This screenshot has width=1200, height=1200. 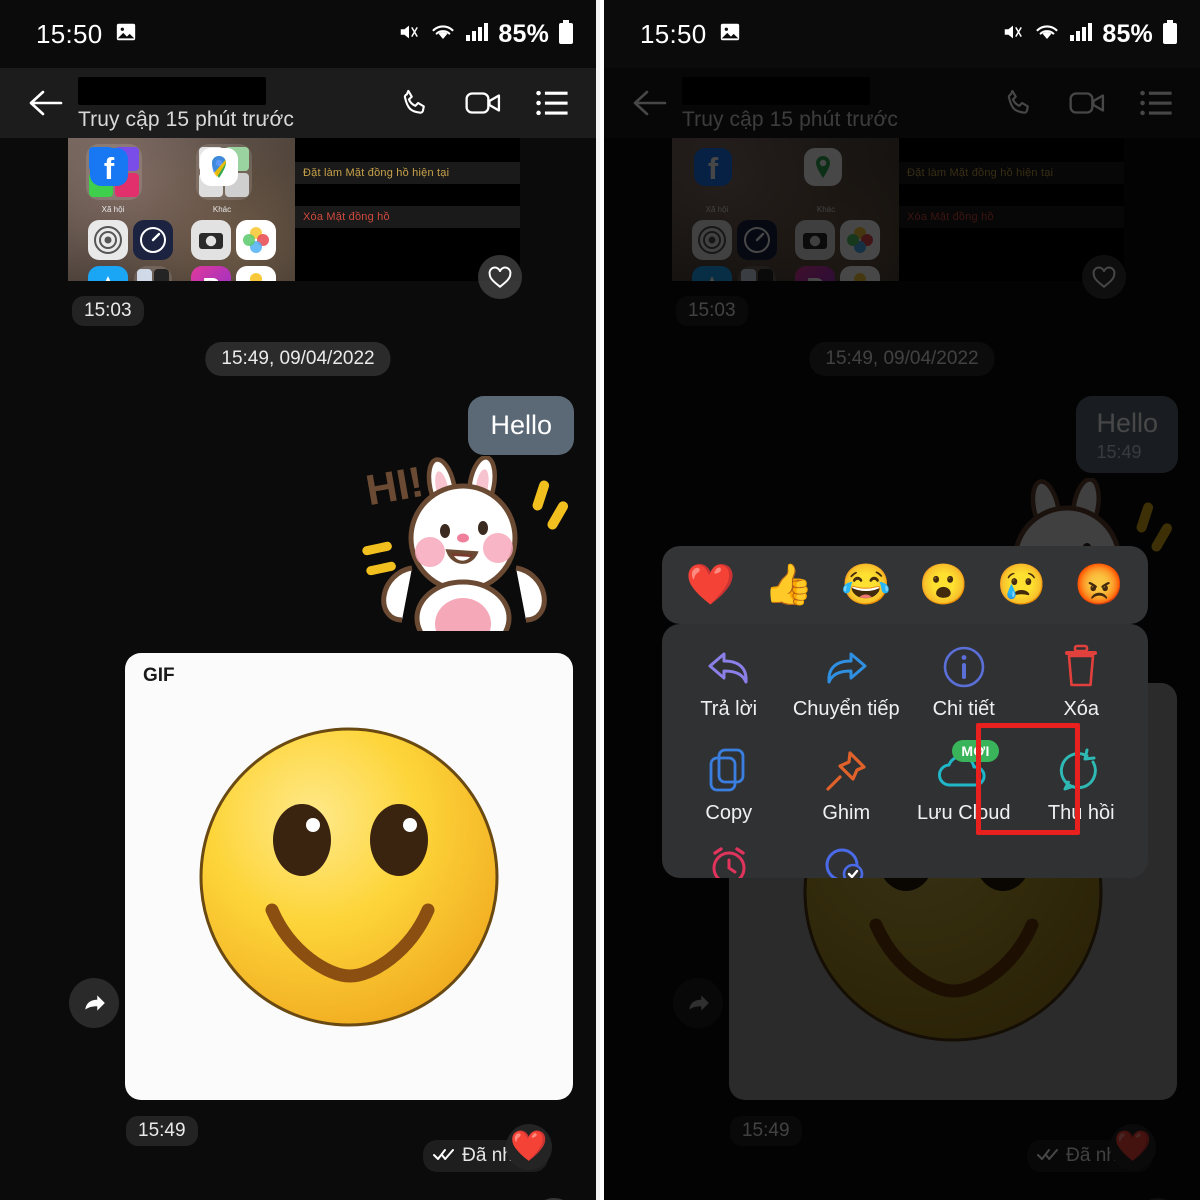 I want to click on picsart-icon: P, so click(x=211, y=273).